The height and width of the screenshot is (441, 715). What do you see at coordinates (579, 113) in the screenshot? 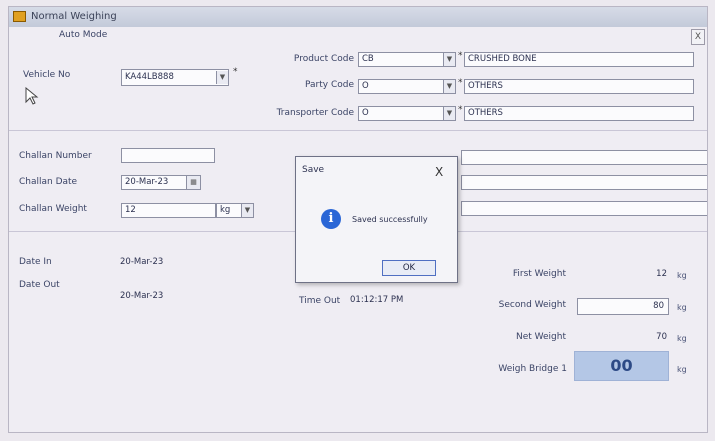
I see `transporter-name-field: OTHERS` at bounding box center [579, 113].